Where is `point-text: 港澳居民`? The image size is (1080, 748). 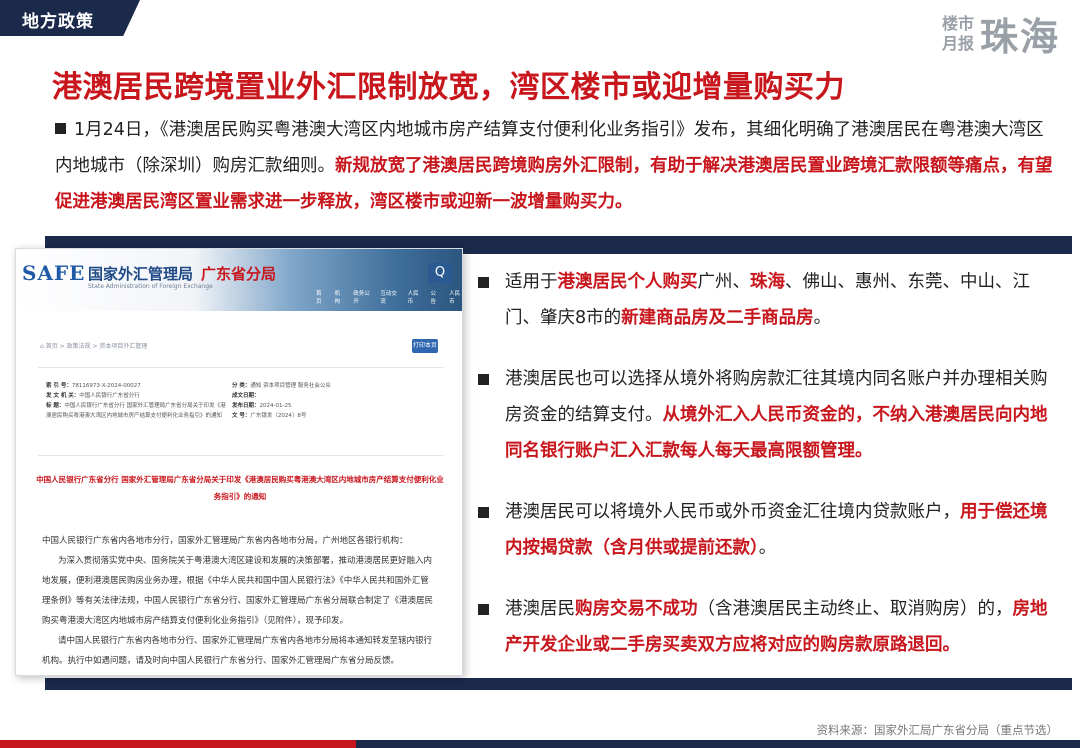 point-text: 港澳居民 is located at coordinates (540, 609).